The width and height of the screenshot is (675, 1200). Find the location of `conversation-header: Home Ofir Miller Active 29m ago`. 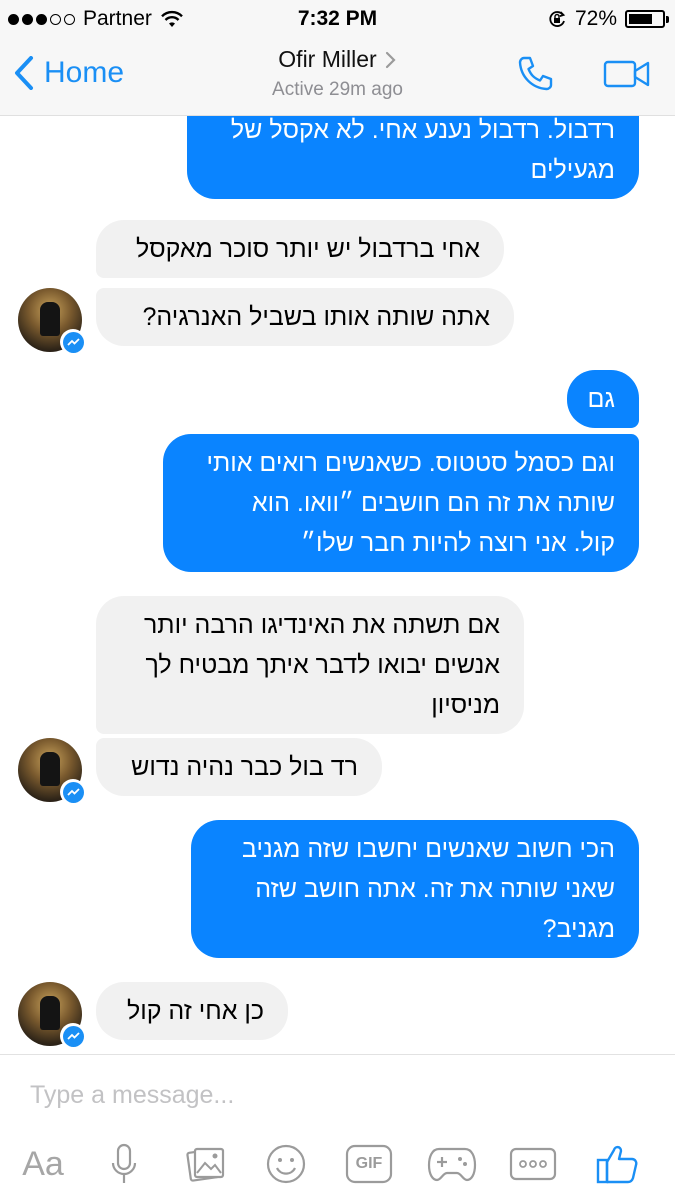

conversation-header: Home Ofir Miller Active 29m ago is located at coordinates (337, 78).